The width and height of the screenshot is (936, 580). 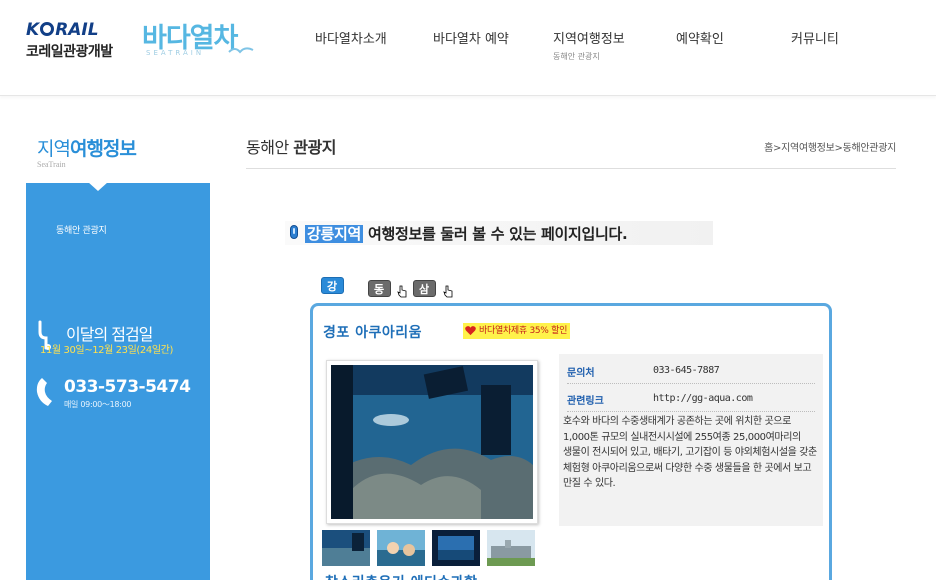 I want to click on attraction-photo, so click(x=432, y=442).